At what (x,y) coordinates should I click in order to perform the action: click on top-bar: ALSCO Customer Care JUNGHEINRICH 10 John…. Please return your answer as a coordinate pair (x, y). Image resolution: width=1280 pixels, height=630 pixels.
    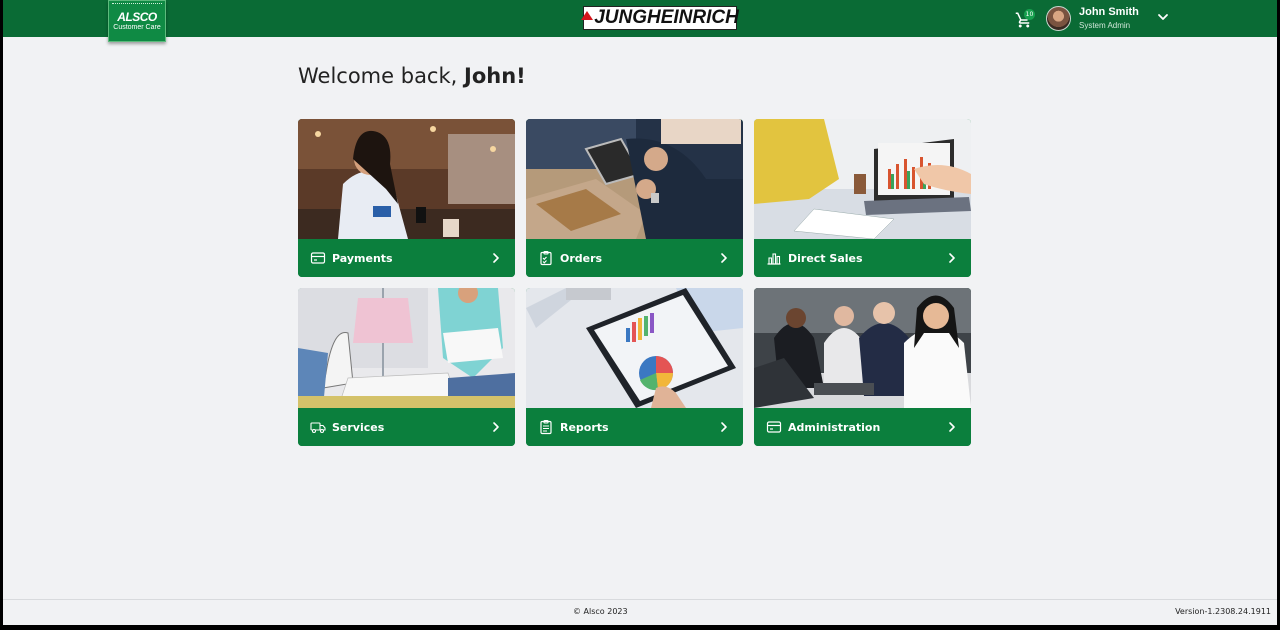
    Looking at the image, I should click on (640, 21).